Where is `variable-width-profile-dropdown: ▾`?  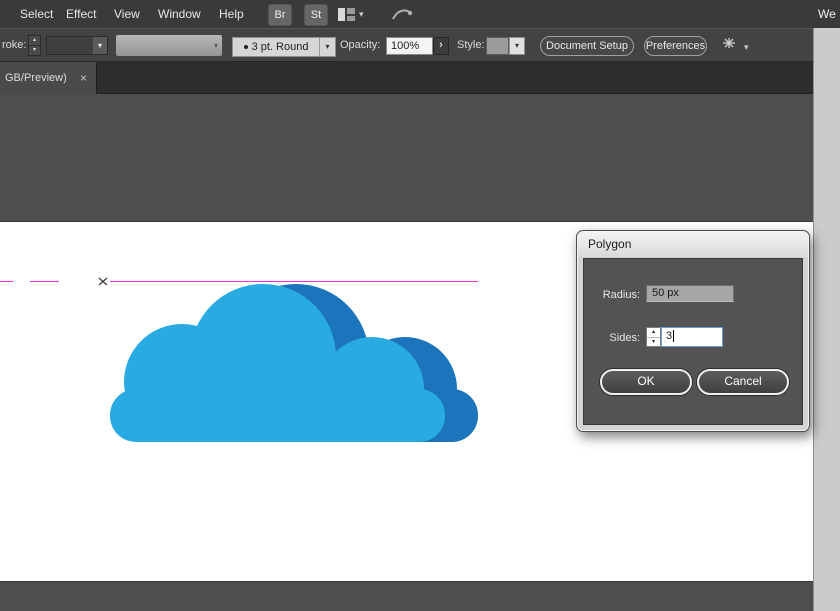 variable-width-profile-dropdown: ▾ is located at coordinates (169, 45).